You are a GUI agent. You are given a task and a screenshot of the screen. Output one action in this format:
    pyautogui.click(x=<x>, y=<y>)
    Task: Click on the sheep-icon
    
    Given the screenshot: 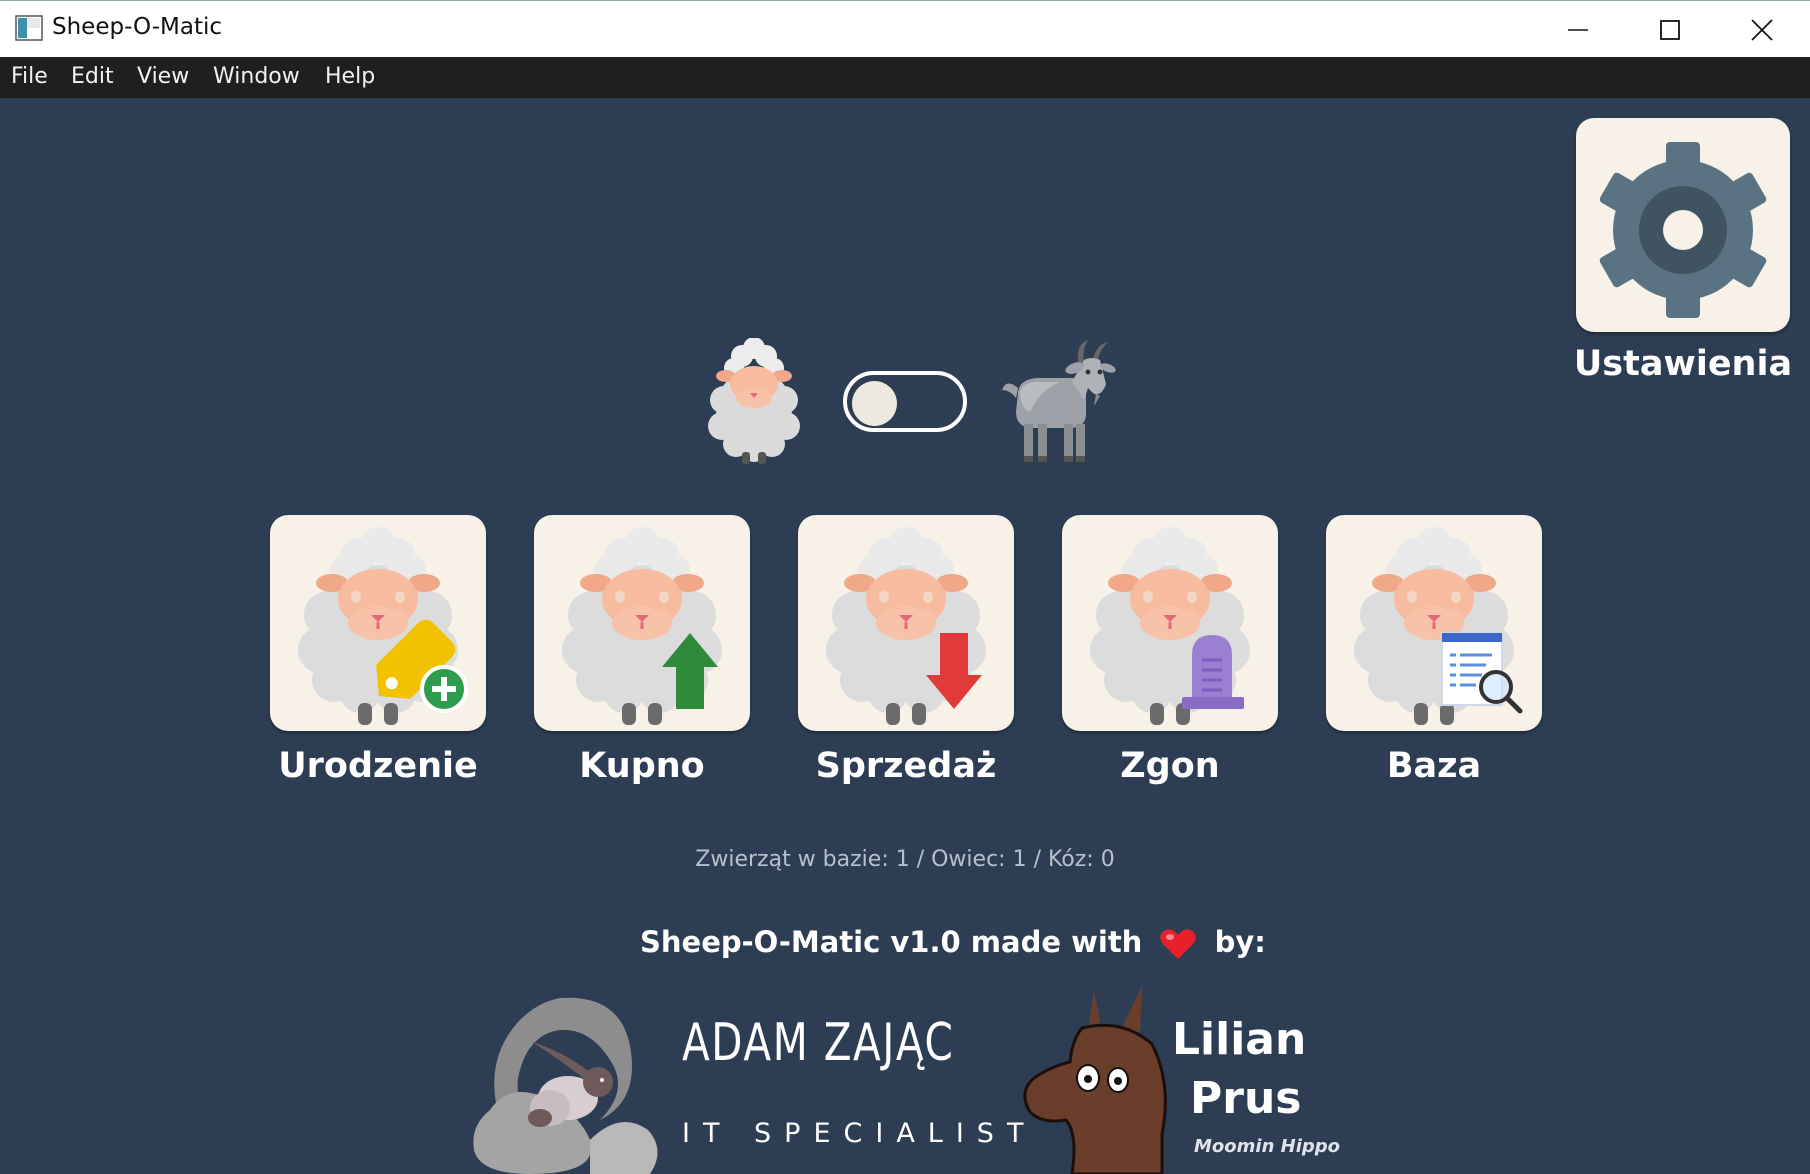 What is the action you would take?
    pyautogui.click(x=754, y=401)
    